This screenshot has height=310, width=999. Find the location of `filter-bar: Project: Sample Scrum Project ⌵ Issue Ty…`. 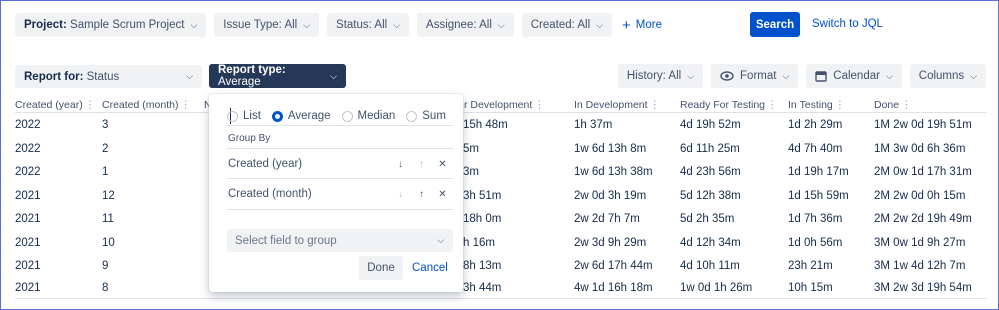

filter-bar: Project: Sample Scrum Project ⌵ Issue Ty… is located at coordinates (338, 25).